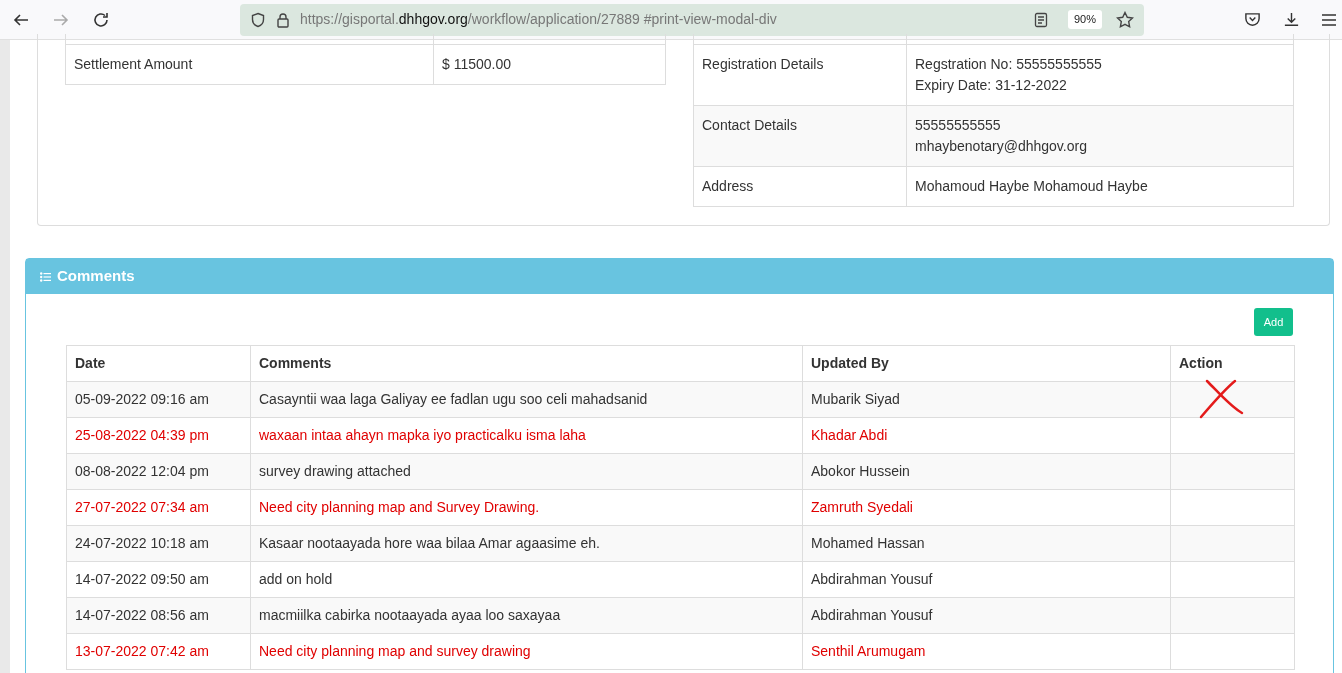 The height and width of the screenshot is (673, 1342). What do you see at coordinates (800, 74) in the screenshot?
I see `table-cell: Registration Details` at bounding box center [800, 74].